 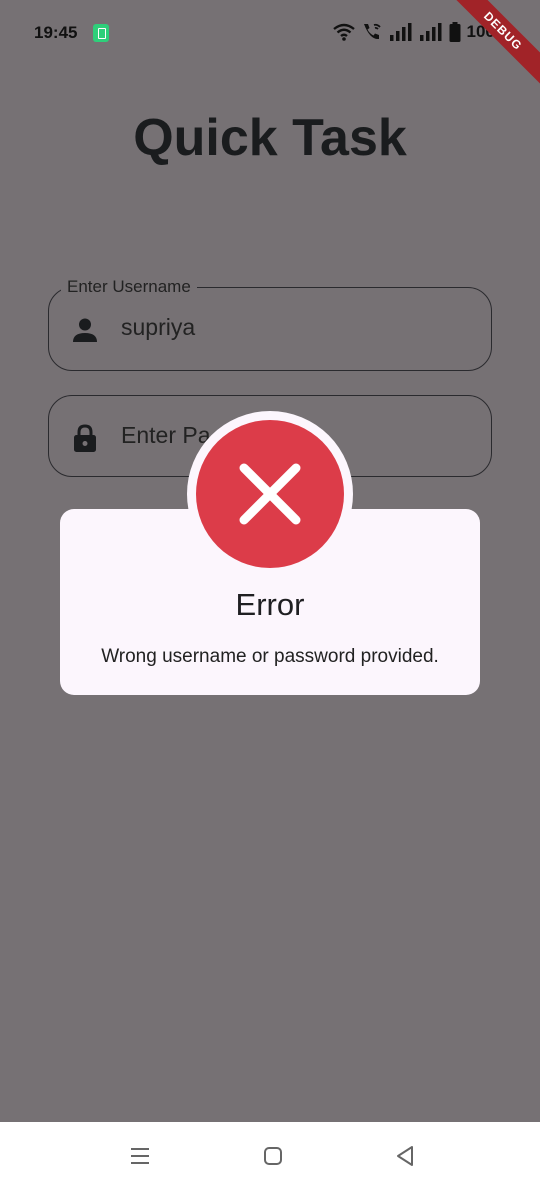 What do you see at coordinates (85, 438) in the screenshot?
I see `lock-icon` at bounding box center [85, 438].